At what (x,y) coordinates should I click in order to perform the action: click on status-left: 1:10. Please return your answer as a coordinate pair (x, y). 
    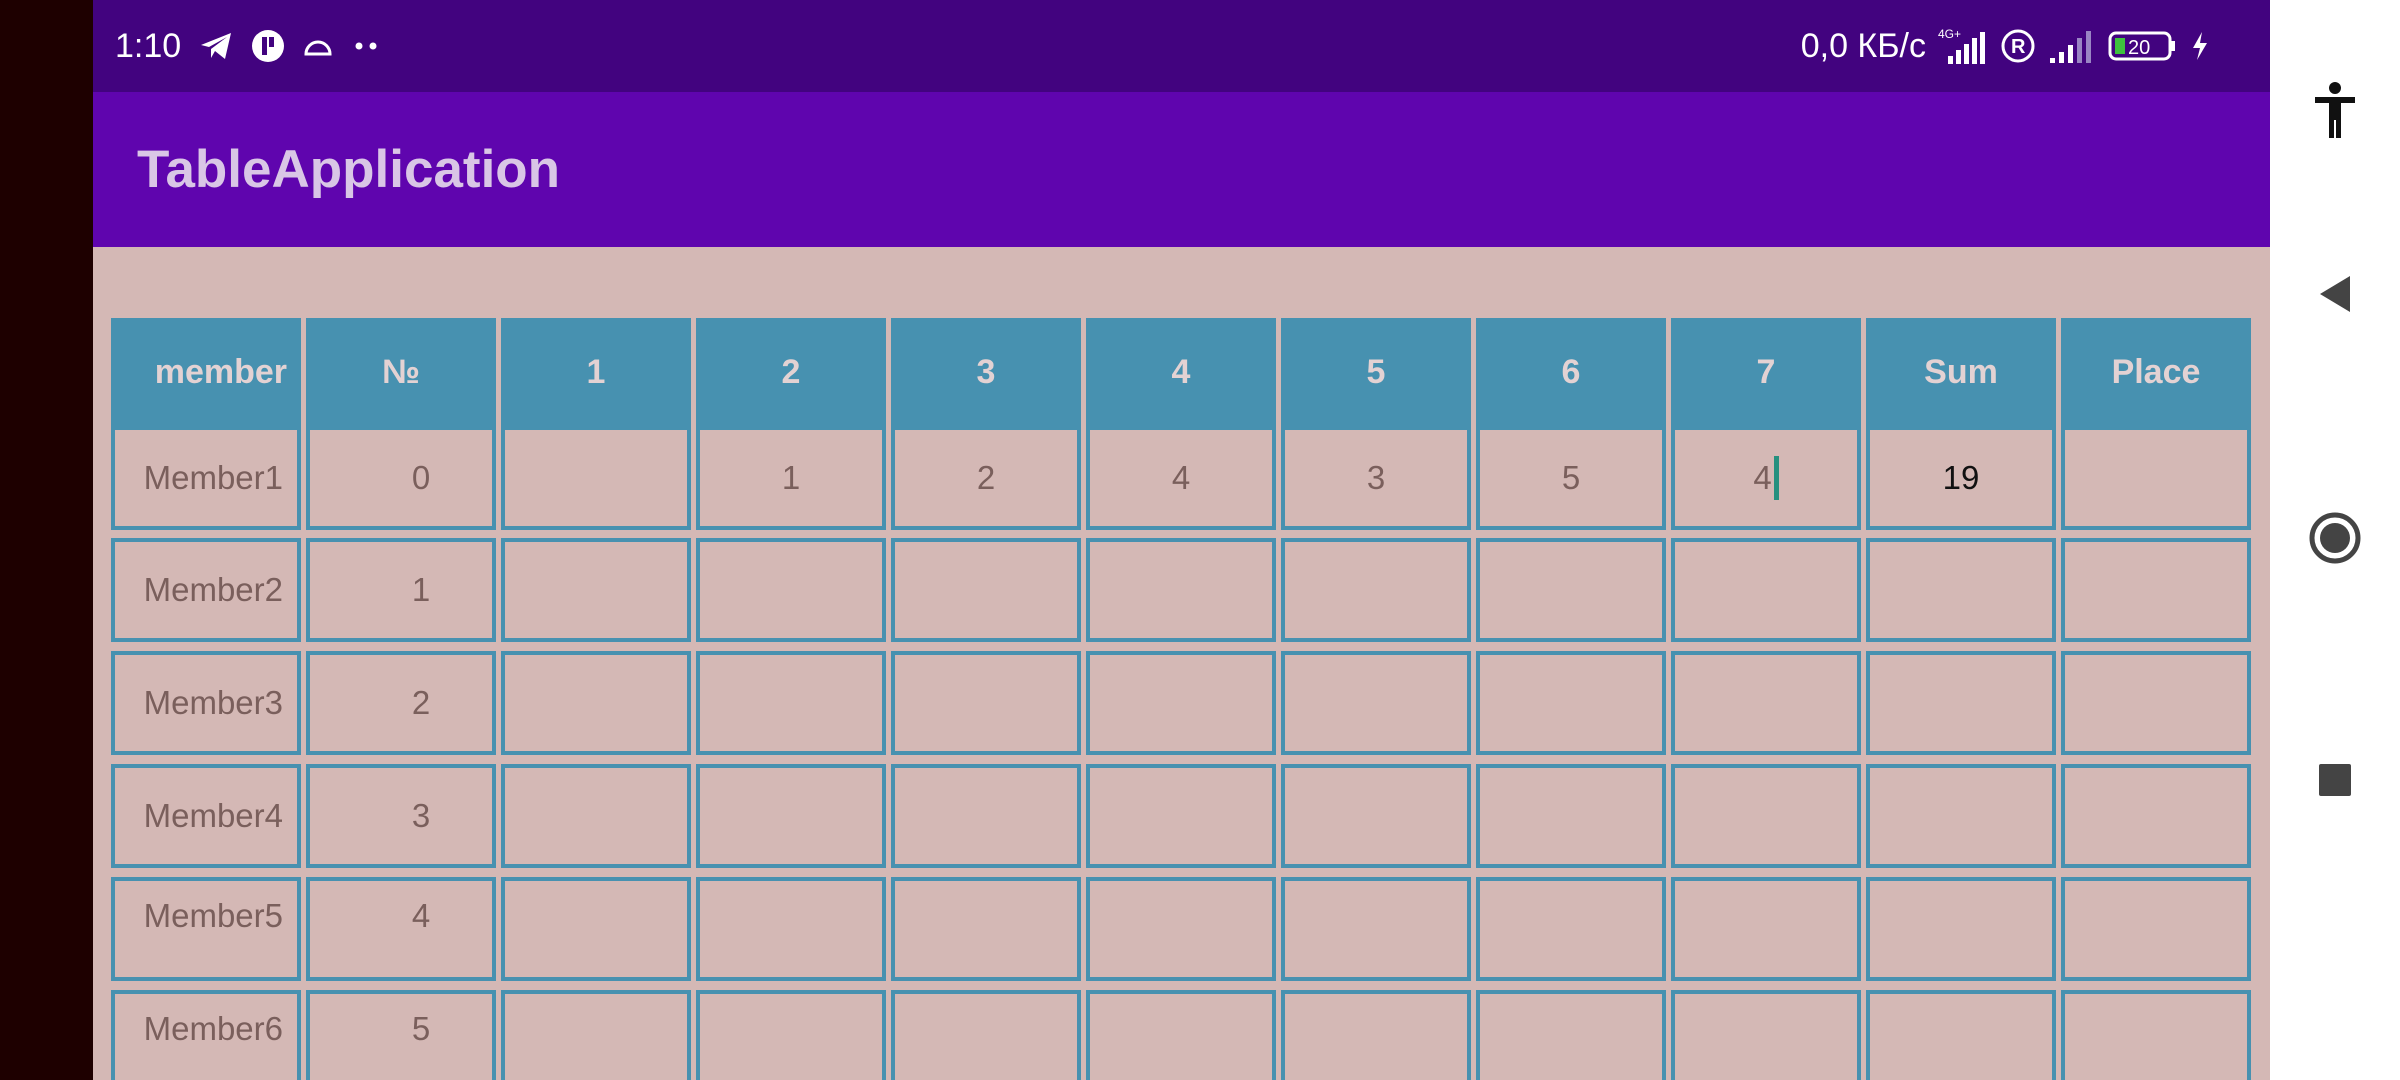
    Looking at the image, I should click on (248, 46).